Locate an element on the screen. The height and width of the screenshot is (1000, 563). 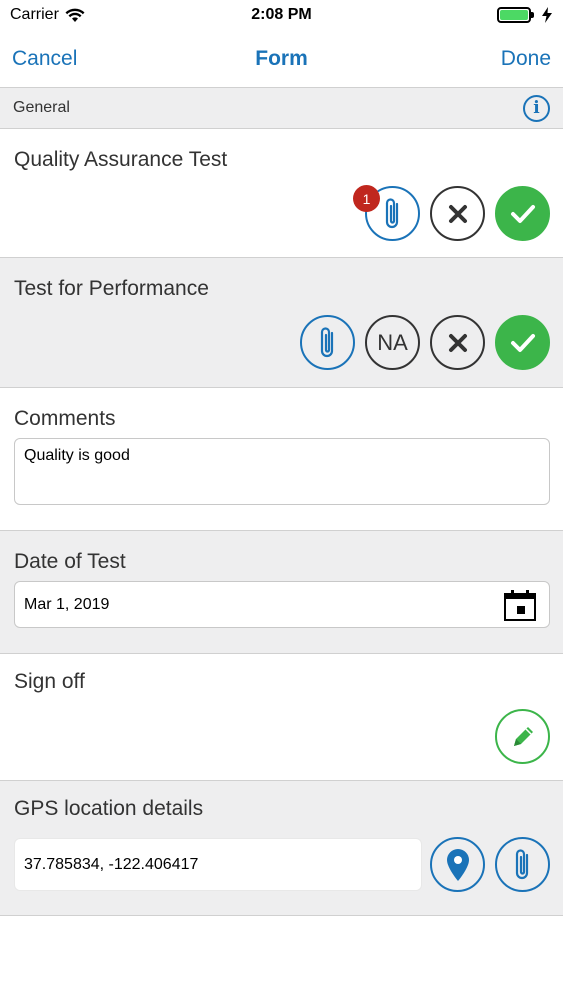
done-button: Done is located at coordinates (526, 59).